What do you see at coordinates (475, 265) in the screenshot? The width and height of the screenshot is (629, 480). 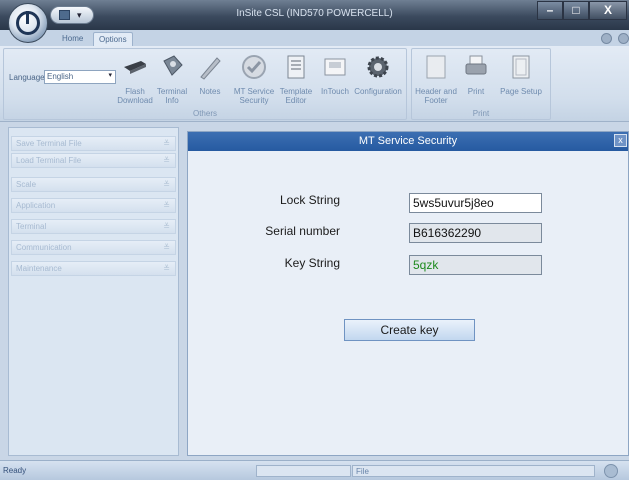 I see `key-string-field: 5qzk` at bounding box center [475, 265].